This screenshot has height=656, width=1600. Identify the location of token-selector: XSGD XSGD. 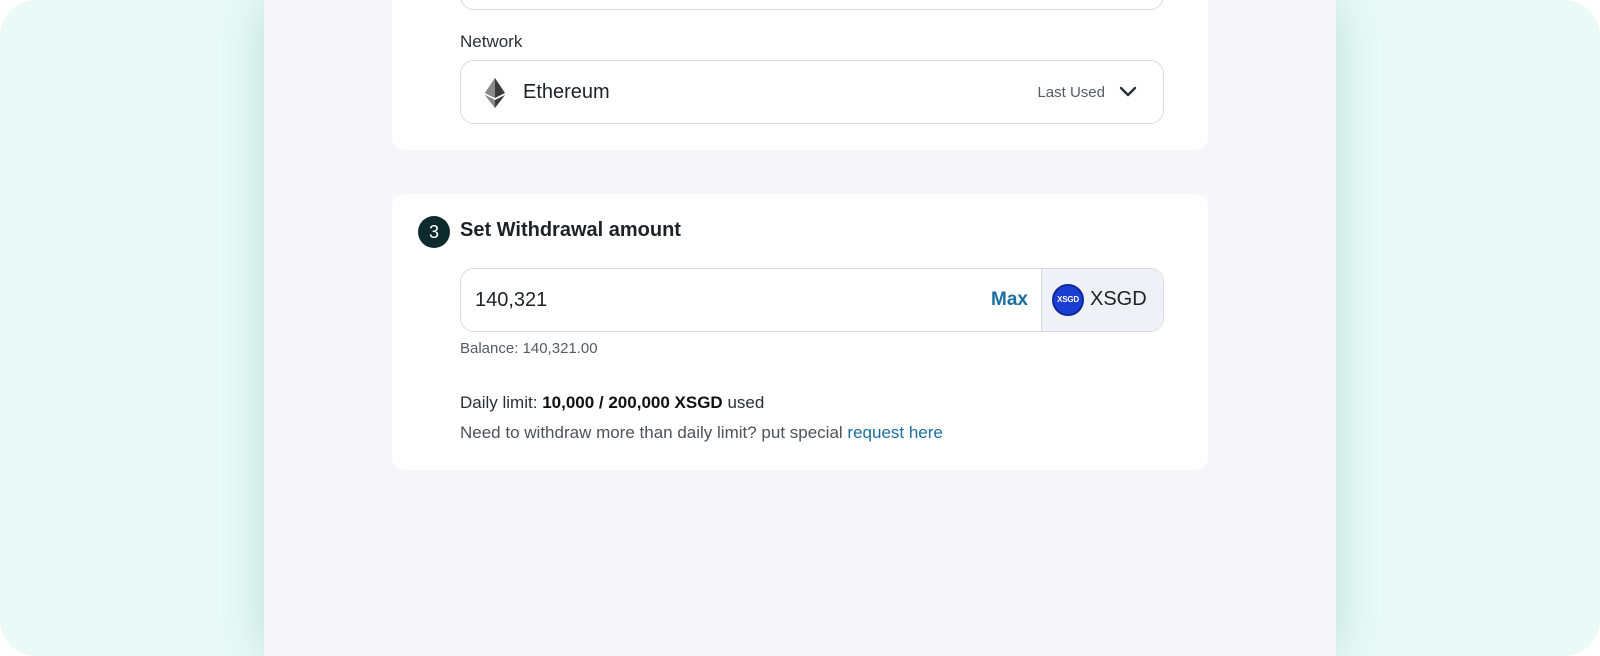
(1102, 300).